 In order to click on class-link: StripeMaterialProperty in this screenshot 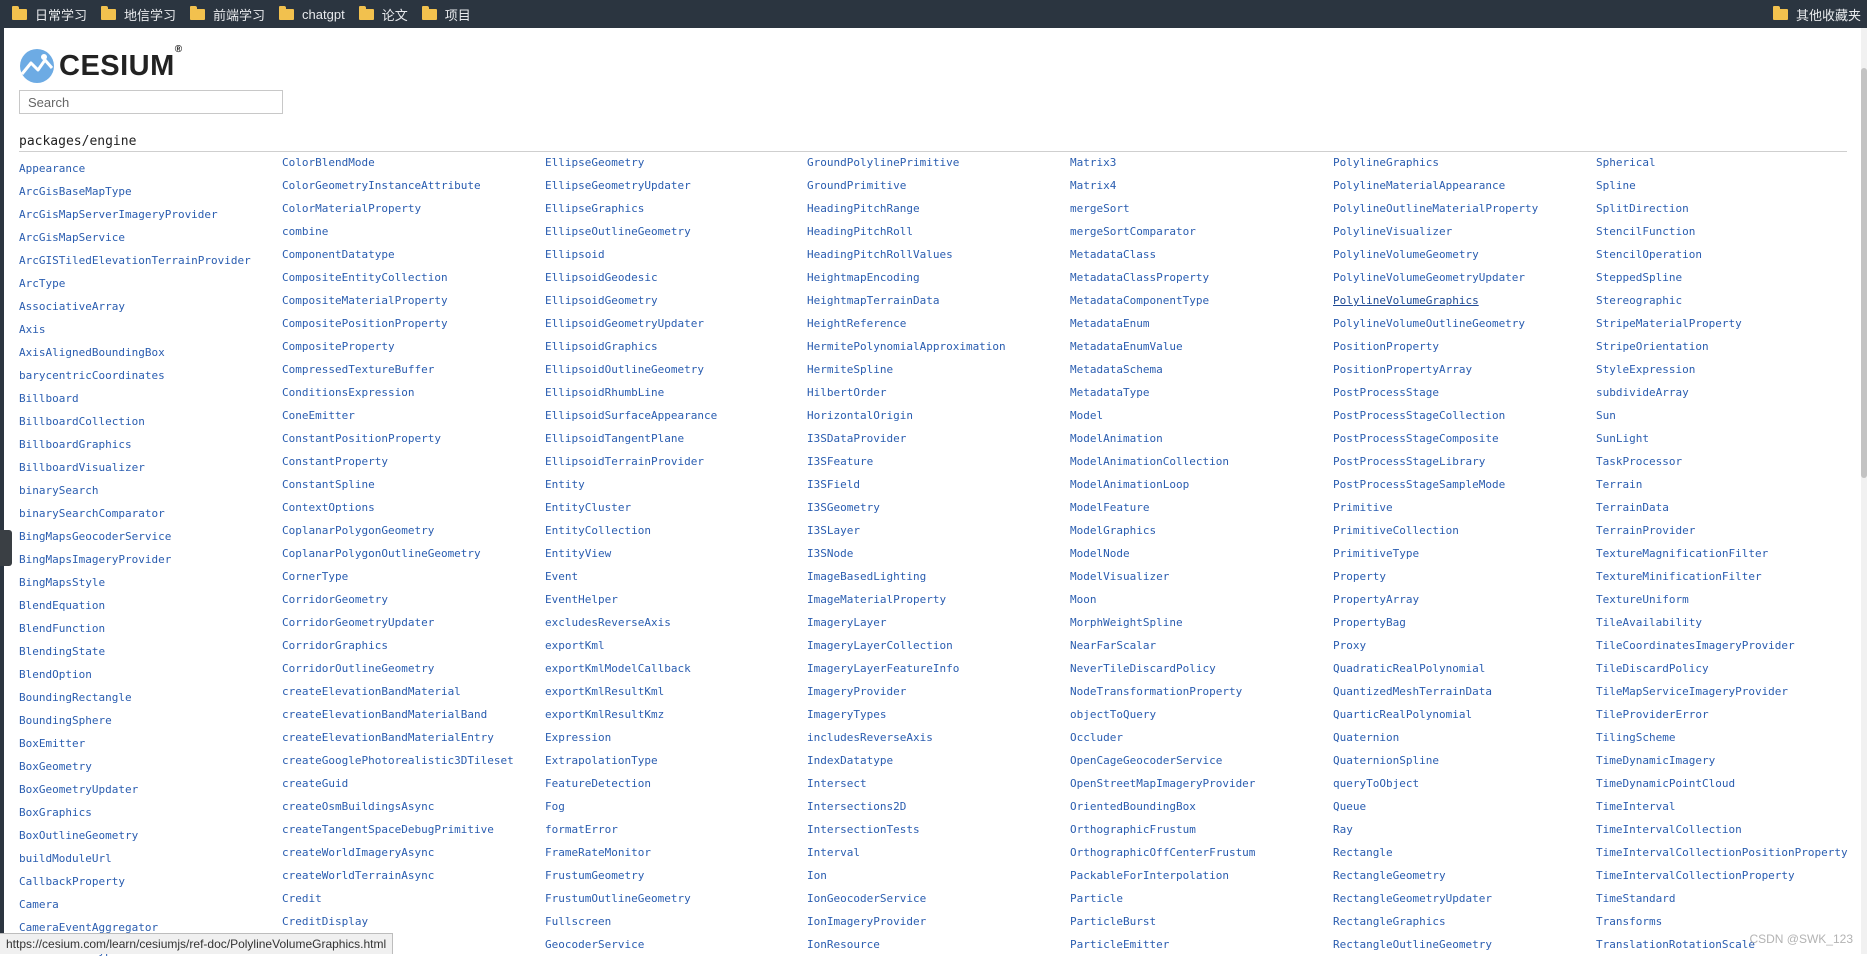, I will do `click(1669, 323)`.